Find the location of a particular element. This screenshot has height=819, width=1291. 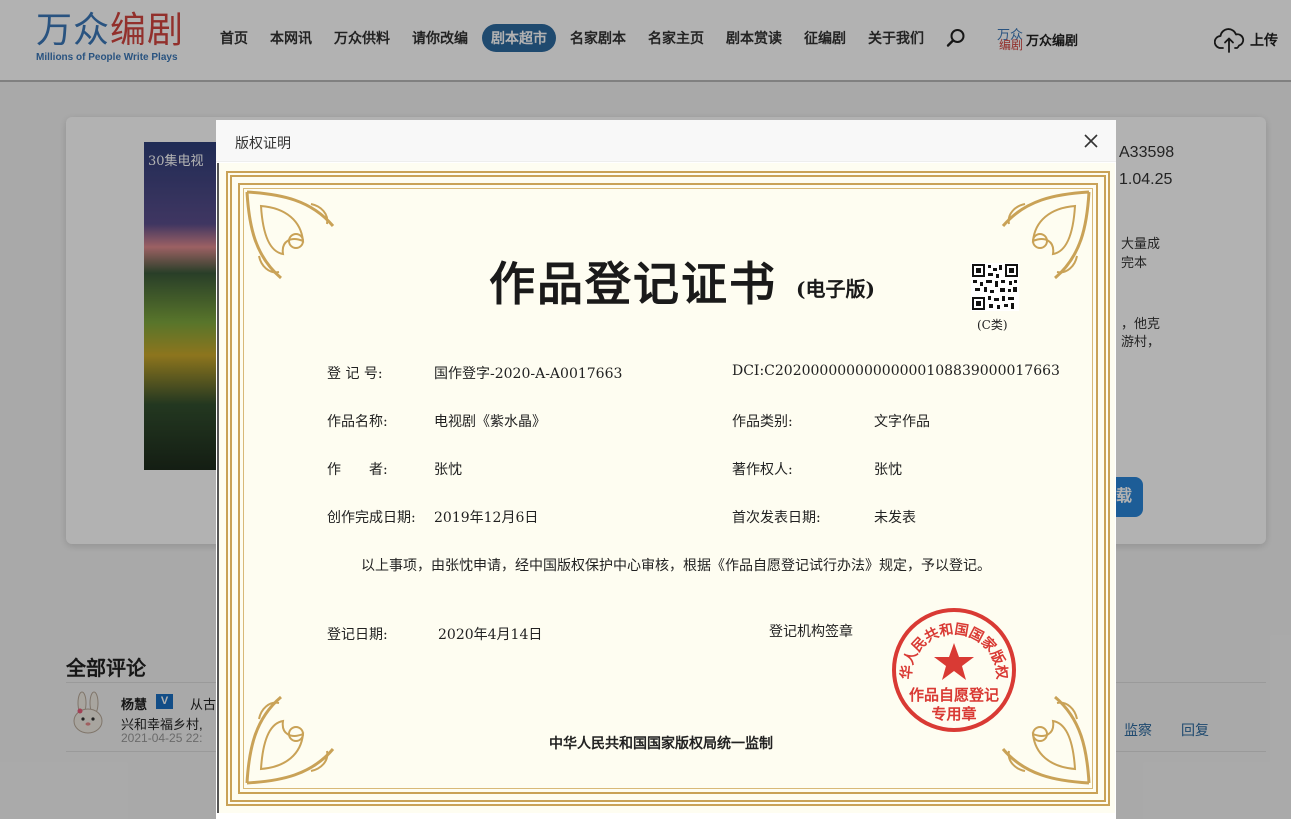

first-pub-value: 未发表 is located at coordinates (895, 518).